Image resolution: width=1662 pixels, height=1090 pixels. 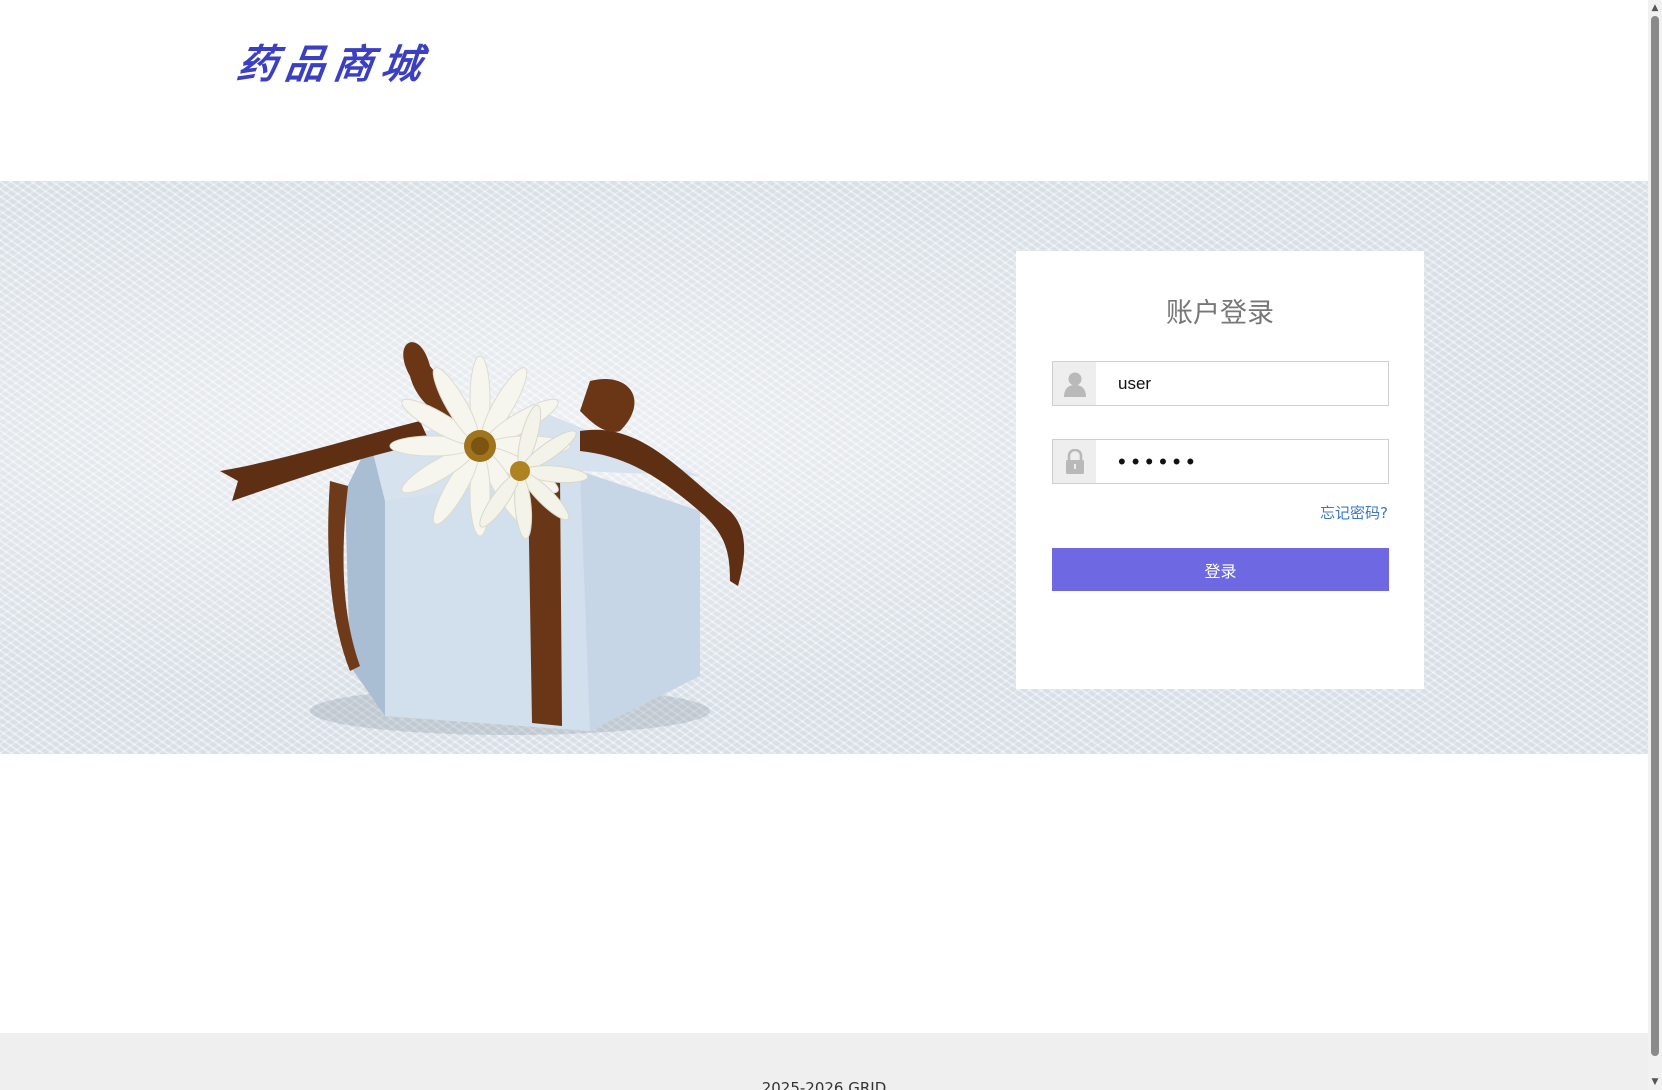 I want to click on forgot-password-link: 忘记密码?, so click(x=1354, y=512).